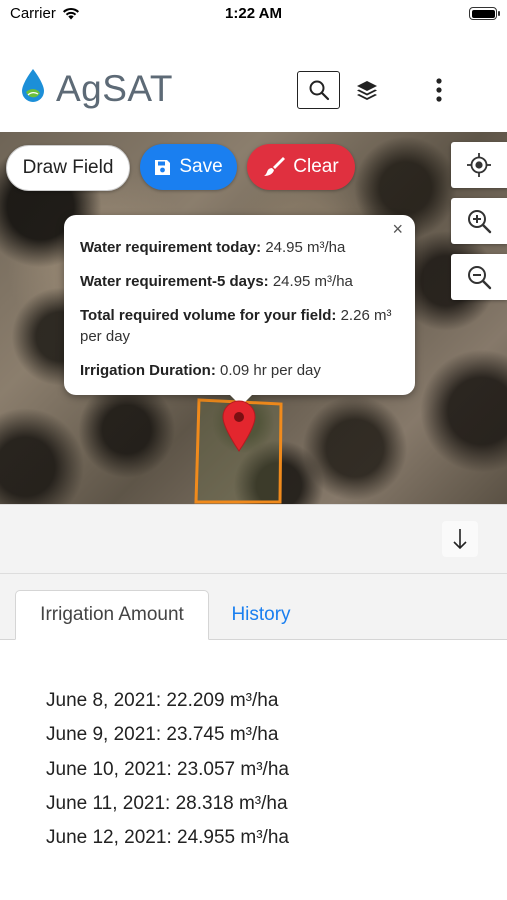 The height and width of the screenshot is (900, 507). I want to click on more-vertical-icon, so click(439, 90).